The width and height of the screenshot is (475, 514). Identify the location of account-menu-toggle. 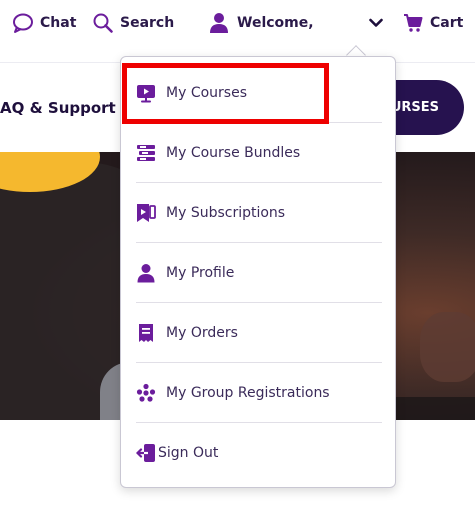
(376, 23).